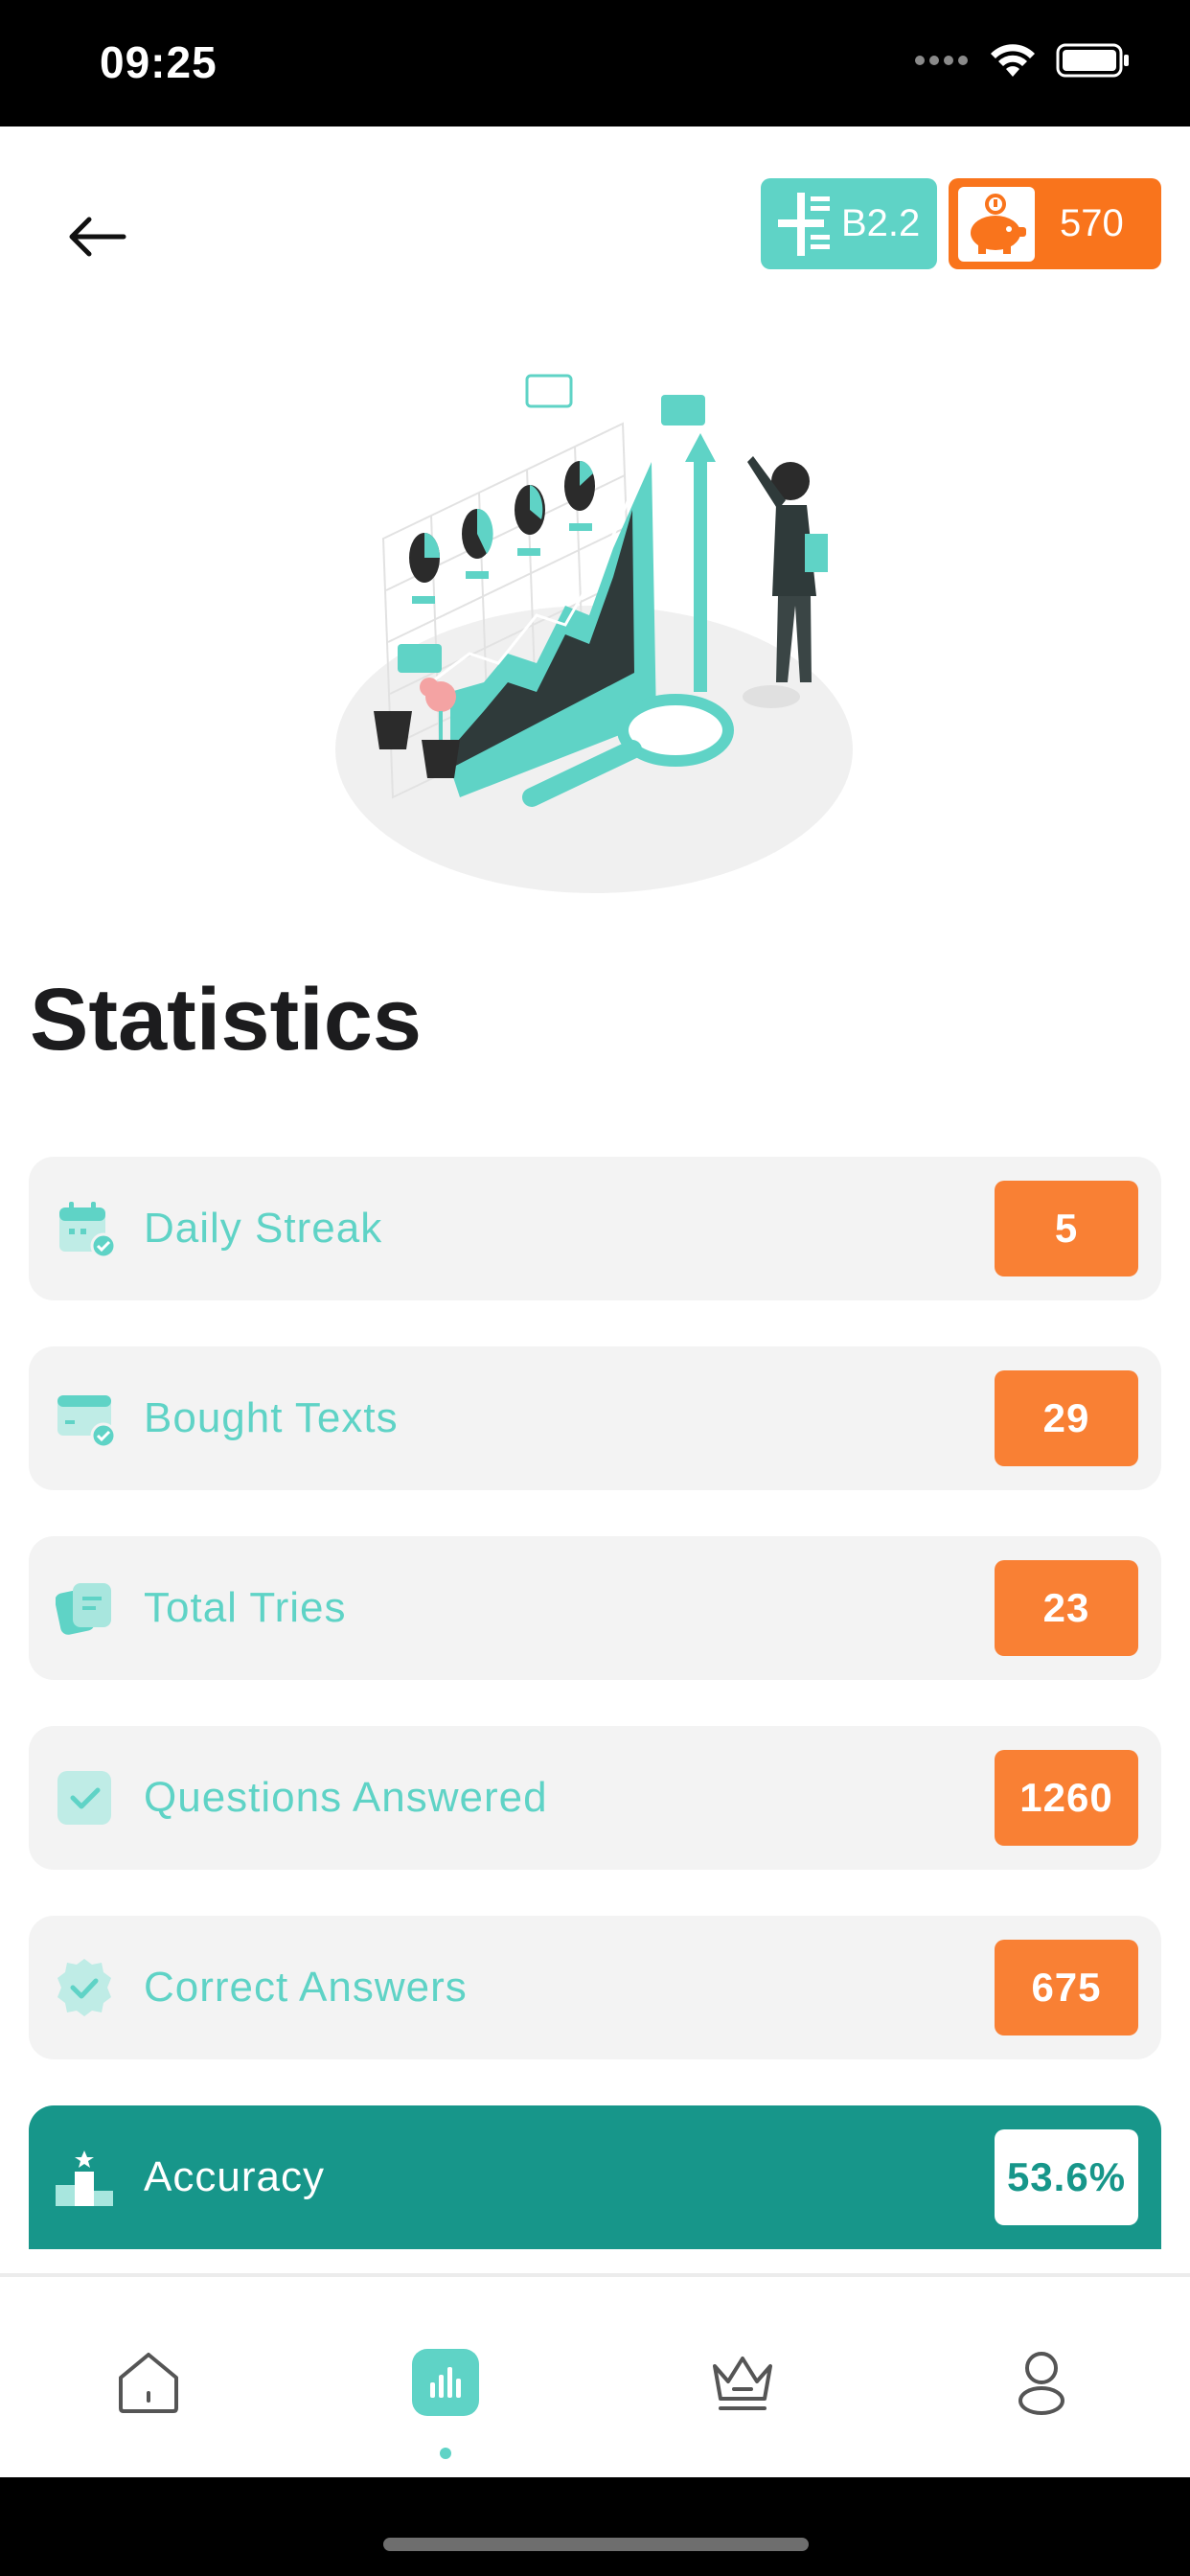 This screenshot has height=2576, width=1190. Describe the element at coordinates (159, 62) in the screenshot. I see `status-time: 09:25` at that location.